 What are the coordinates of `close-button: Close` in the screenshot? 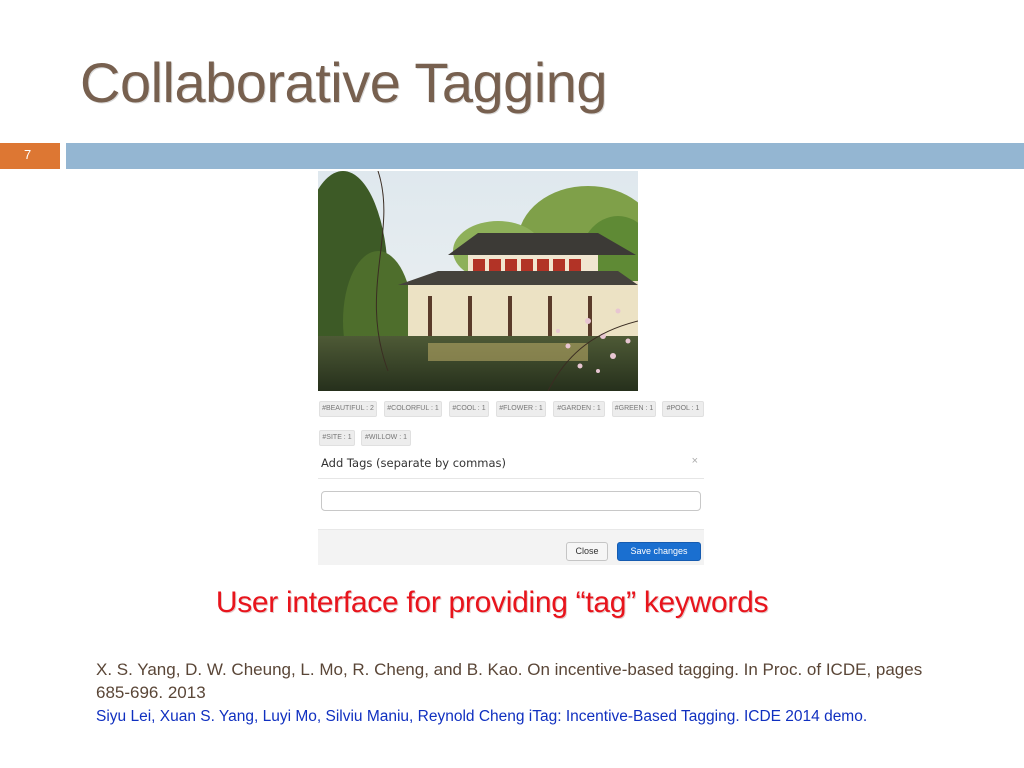 It's located at (587, 551).